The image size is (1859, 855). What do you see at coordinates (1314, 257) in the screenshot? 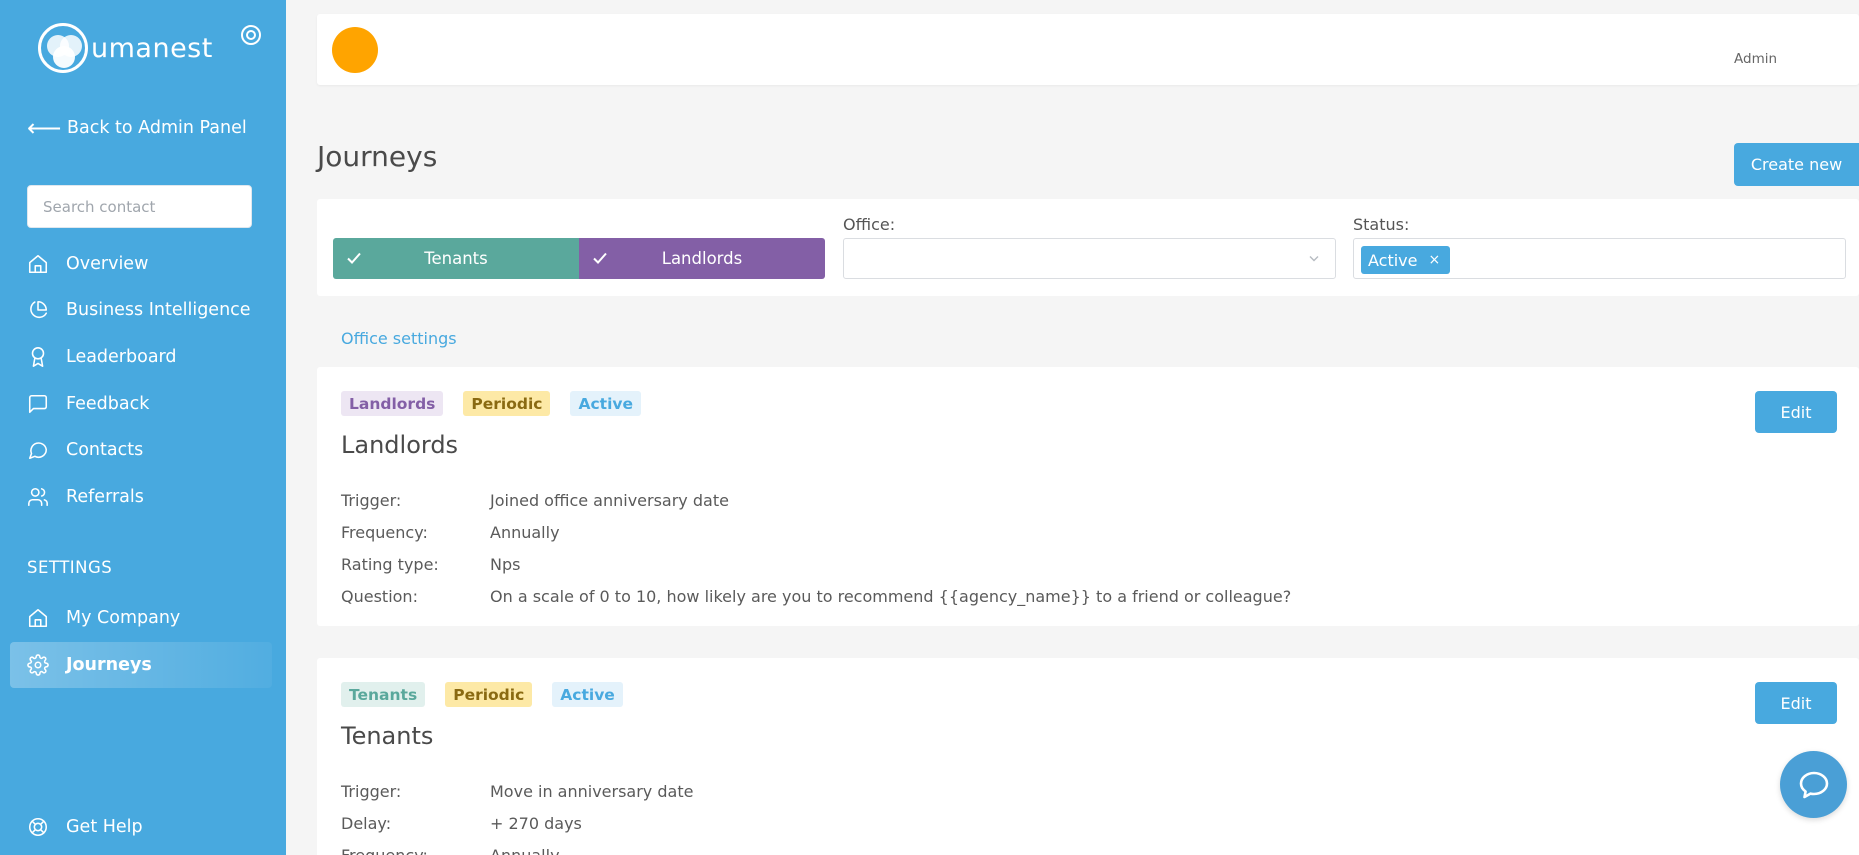
I see `chevron-down-icon` at bounding box center [1314, 257].